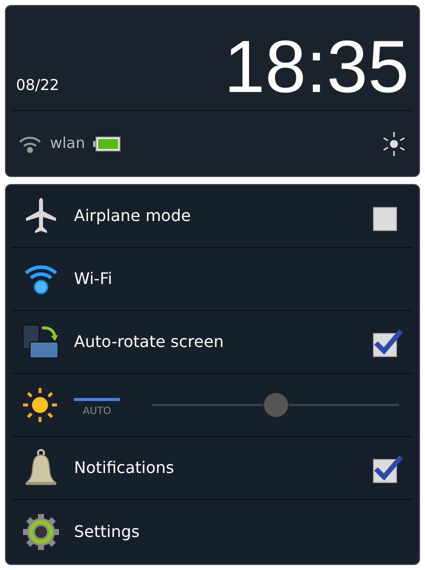  Describe the element at coordinates (107, 144) in the screenshot. I see `battery-icon` at that location.